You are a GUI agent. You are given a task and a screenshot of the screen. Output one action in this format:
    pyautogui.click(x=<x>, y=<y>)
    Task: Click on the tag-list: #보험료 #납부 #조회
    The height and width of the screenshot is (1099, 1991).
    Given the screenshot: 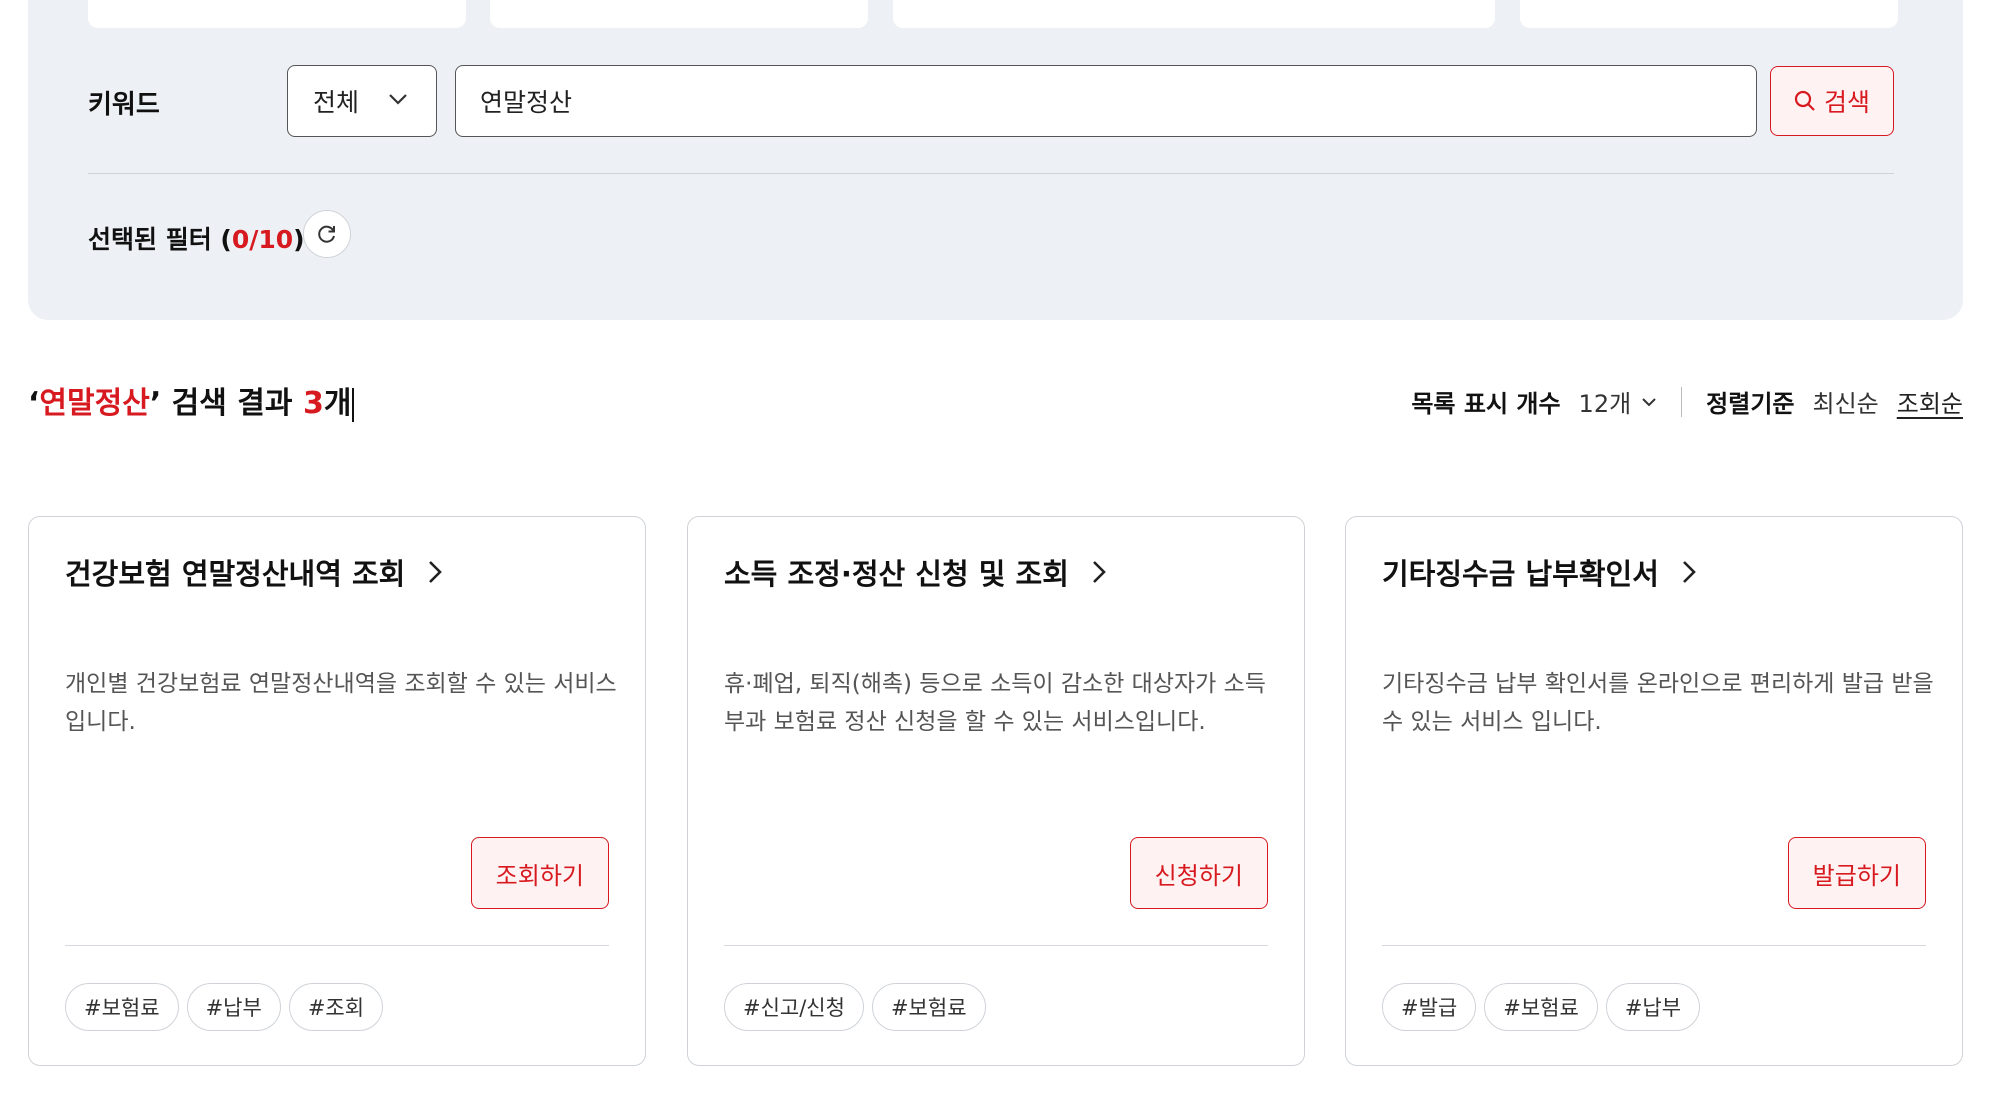 What is the action you would take?
    pyautogui.click(x=224, y=1007)
    